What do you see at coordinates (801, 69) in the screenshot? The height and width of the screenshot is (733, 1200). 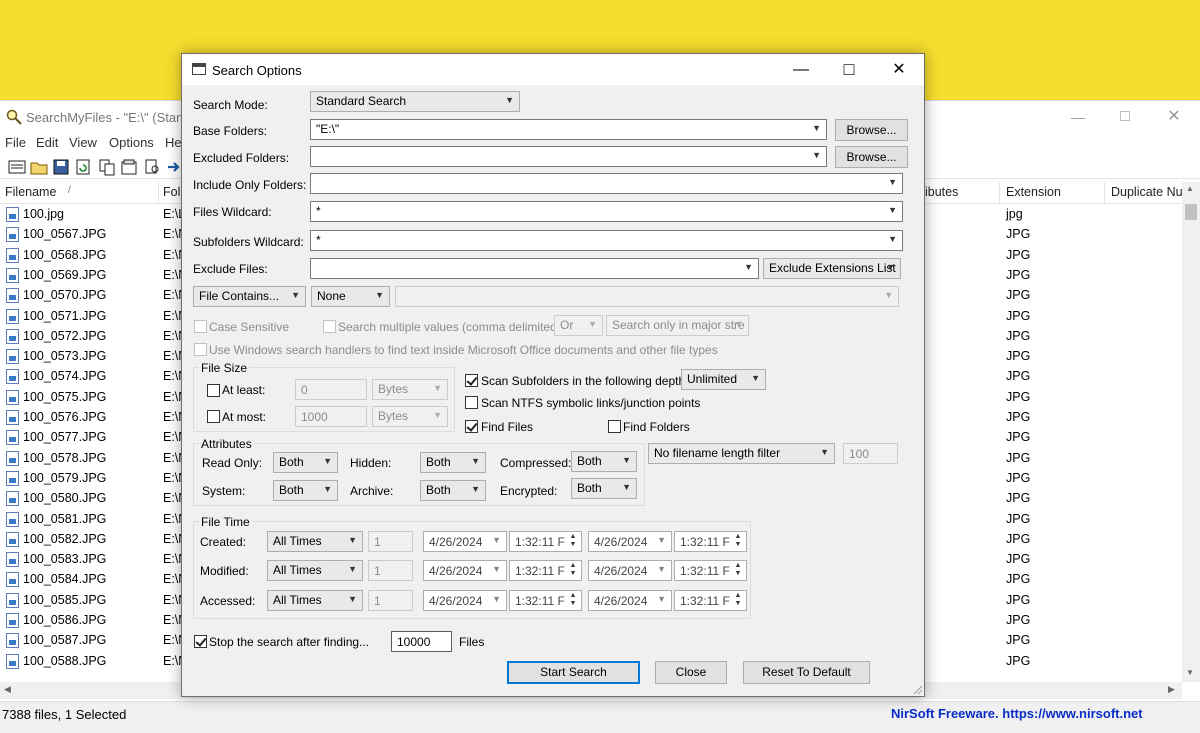 I see `dialog-minimize-icon: —` at bounding box center [801, 69].